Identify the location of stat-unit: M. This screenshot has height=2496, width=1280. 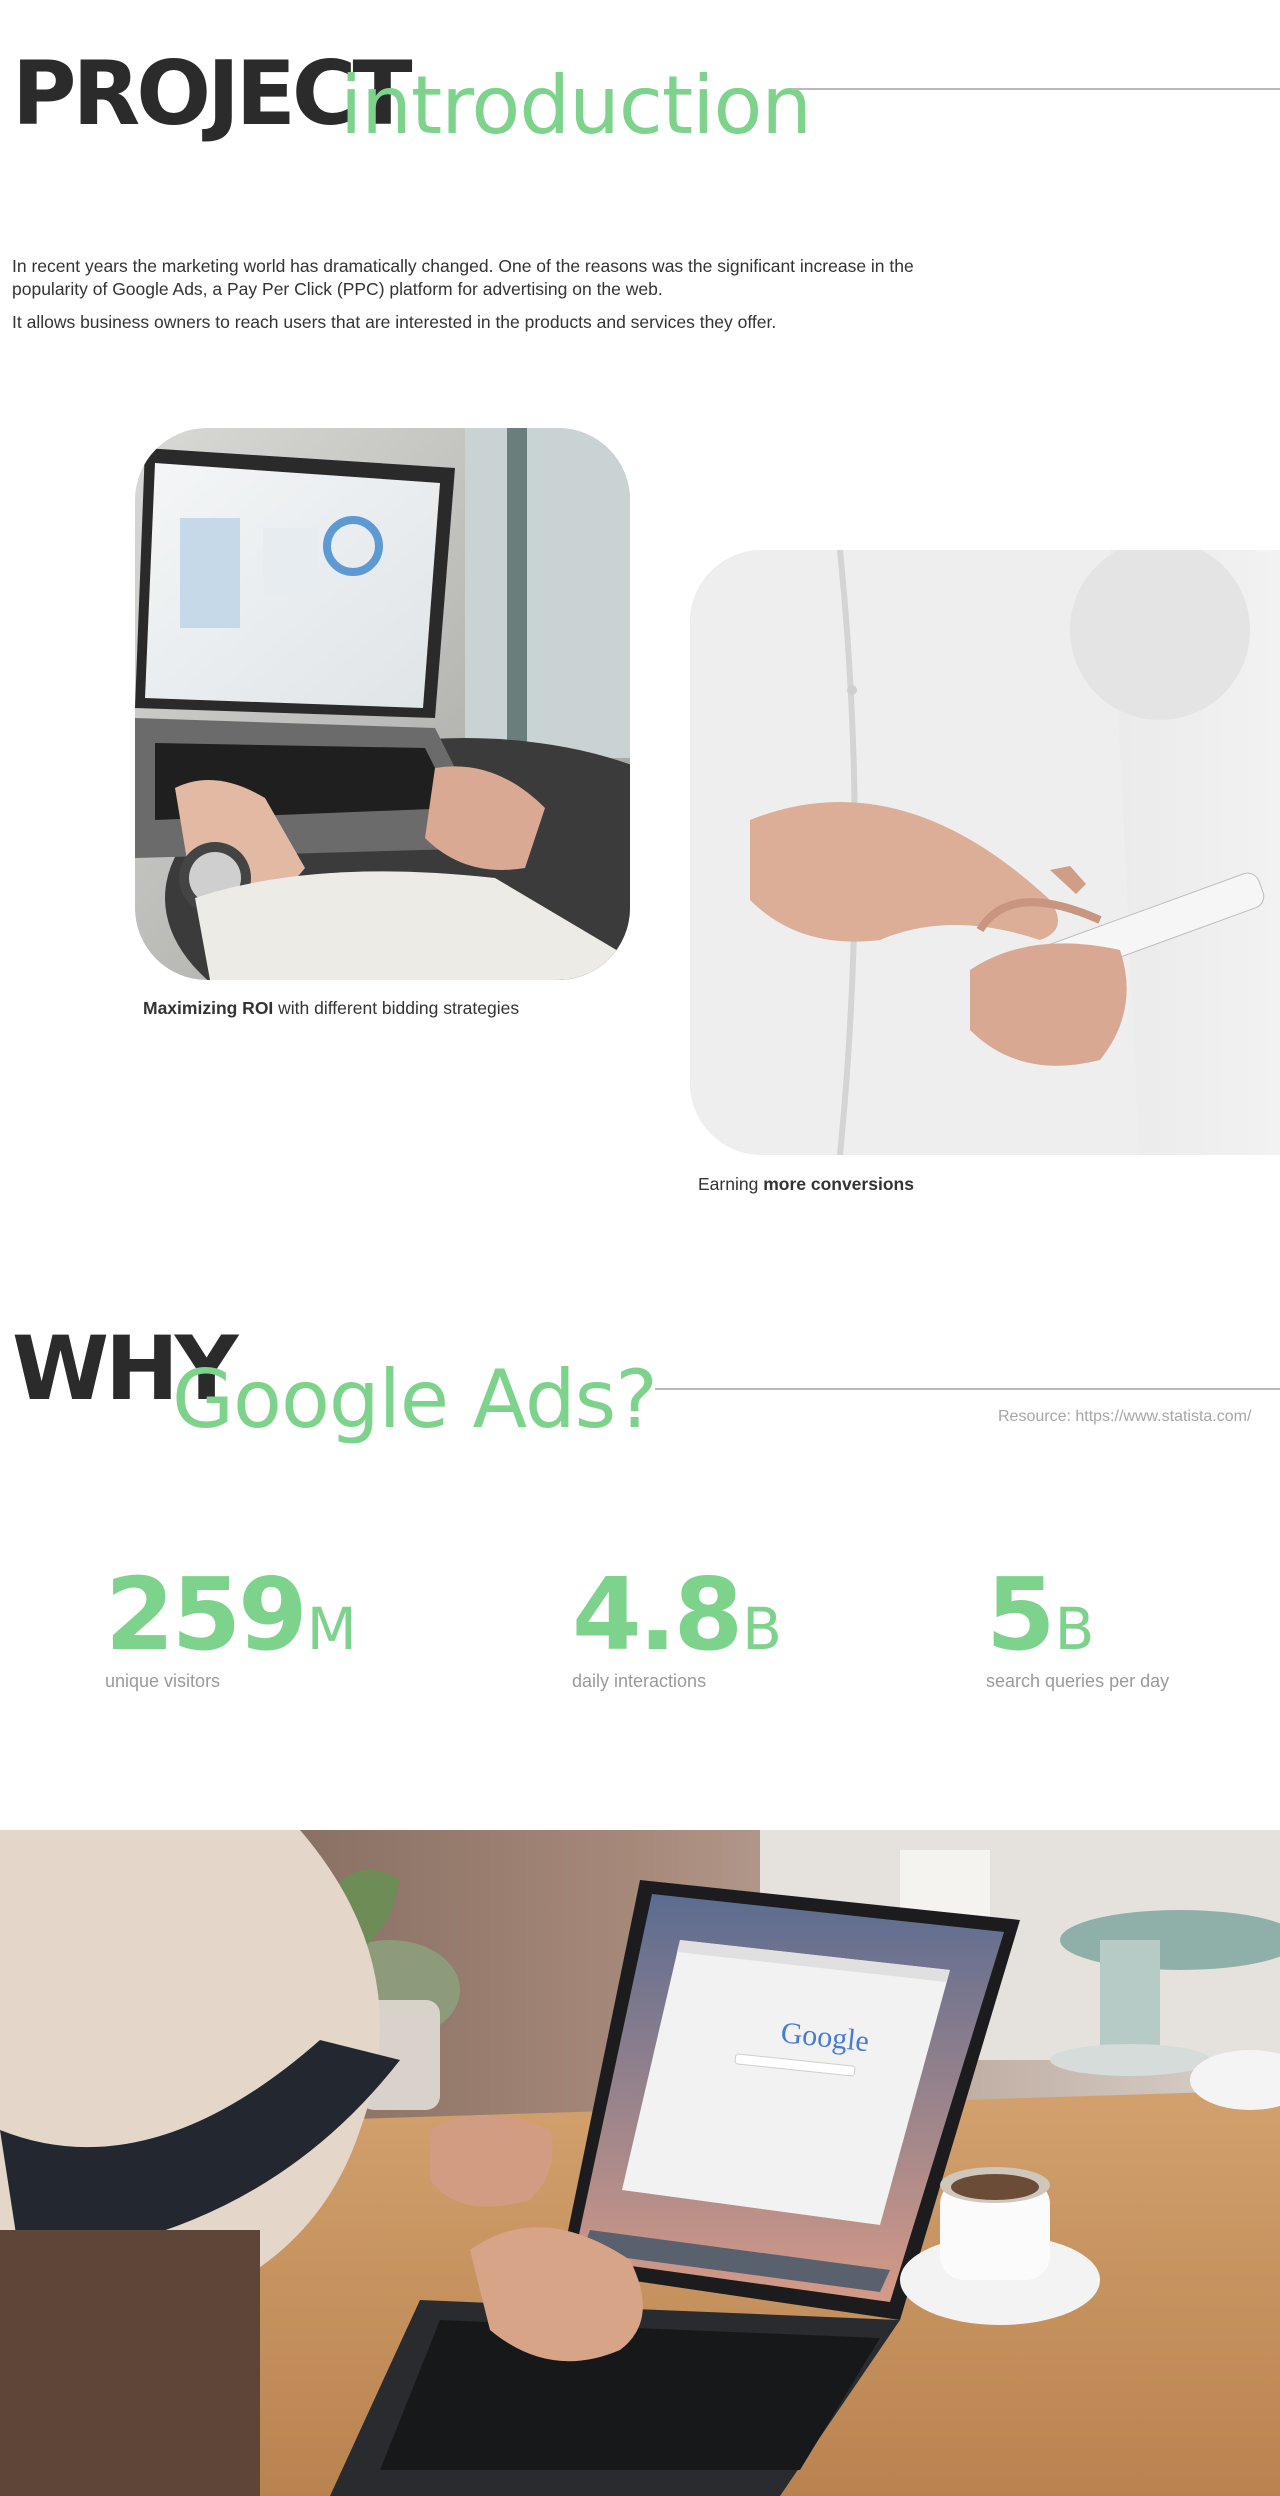
(331, 1629).